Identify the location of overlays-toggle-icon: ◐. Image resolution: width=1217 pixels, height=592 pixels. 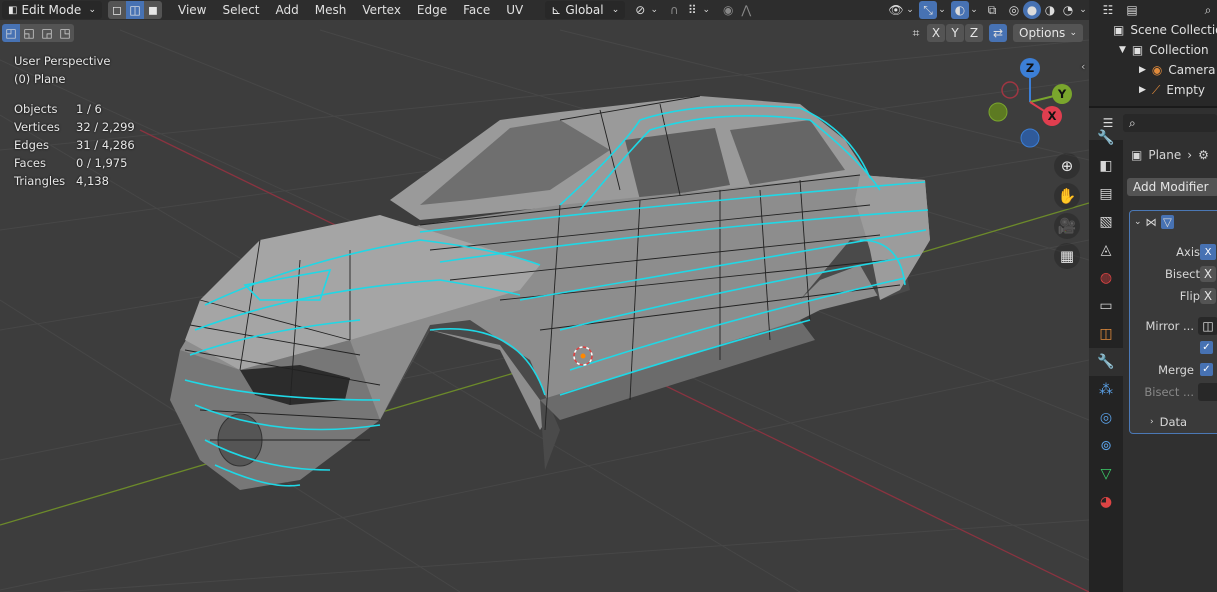
(960, 10).